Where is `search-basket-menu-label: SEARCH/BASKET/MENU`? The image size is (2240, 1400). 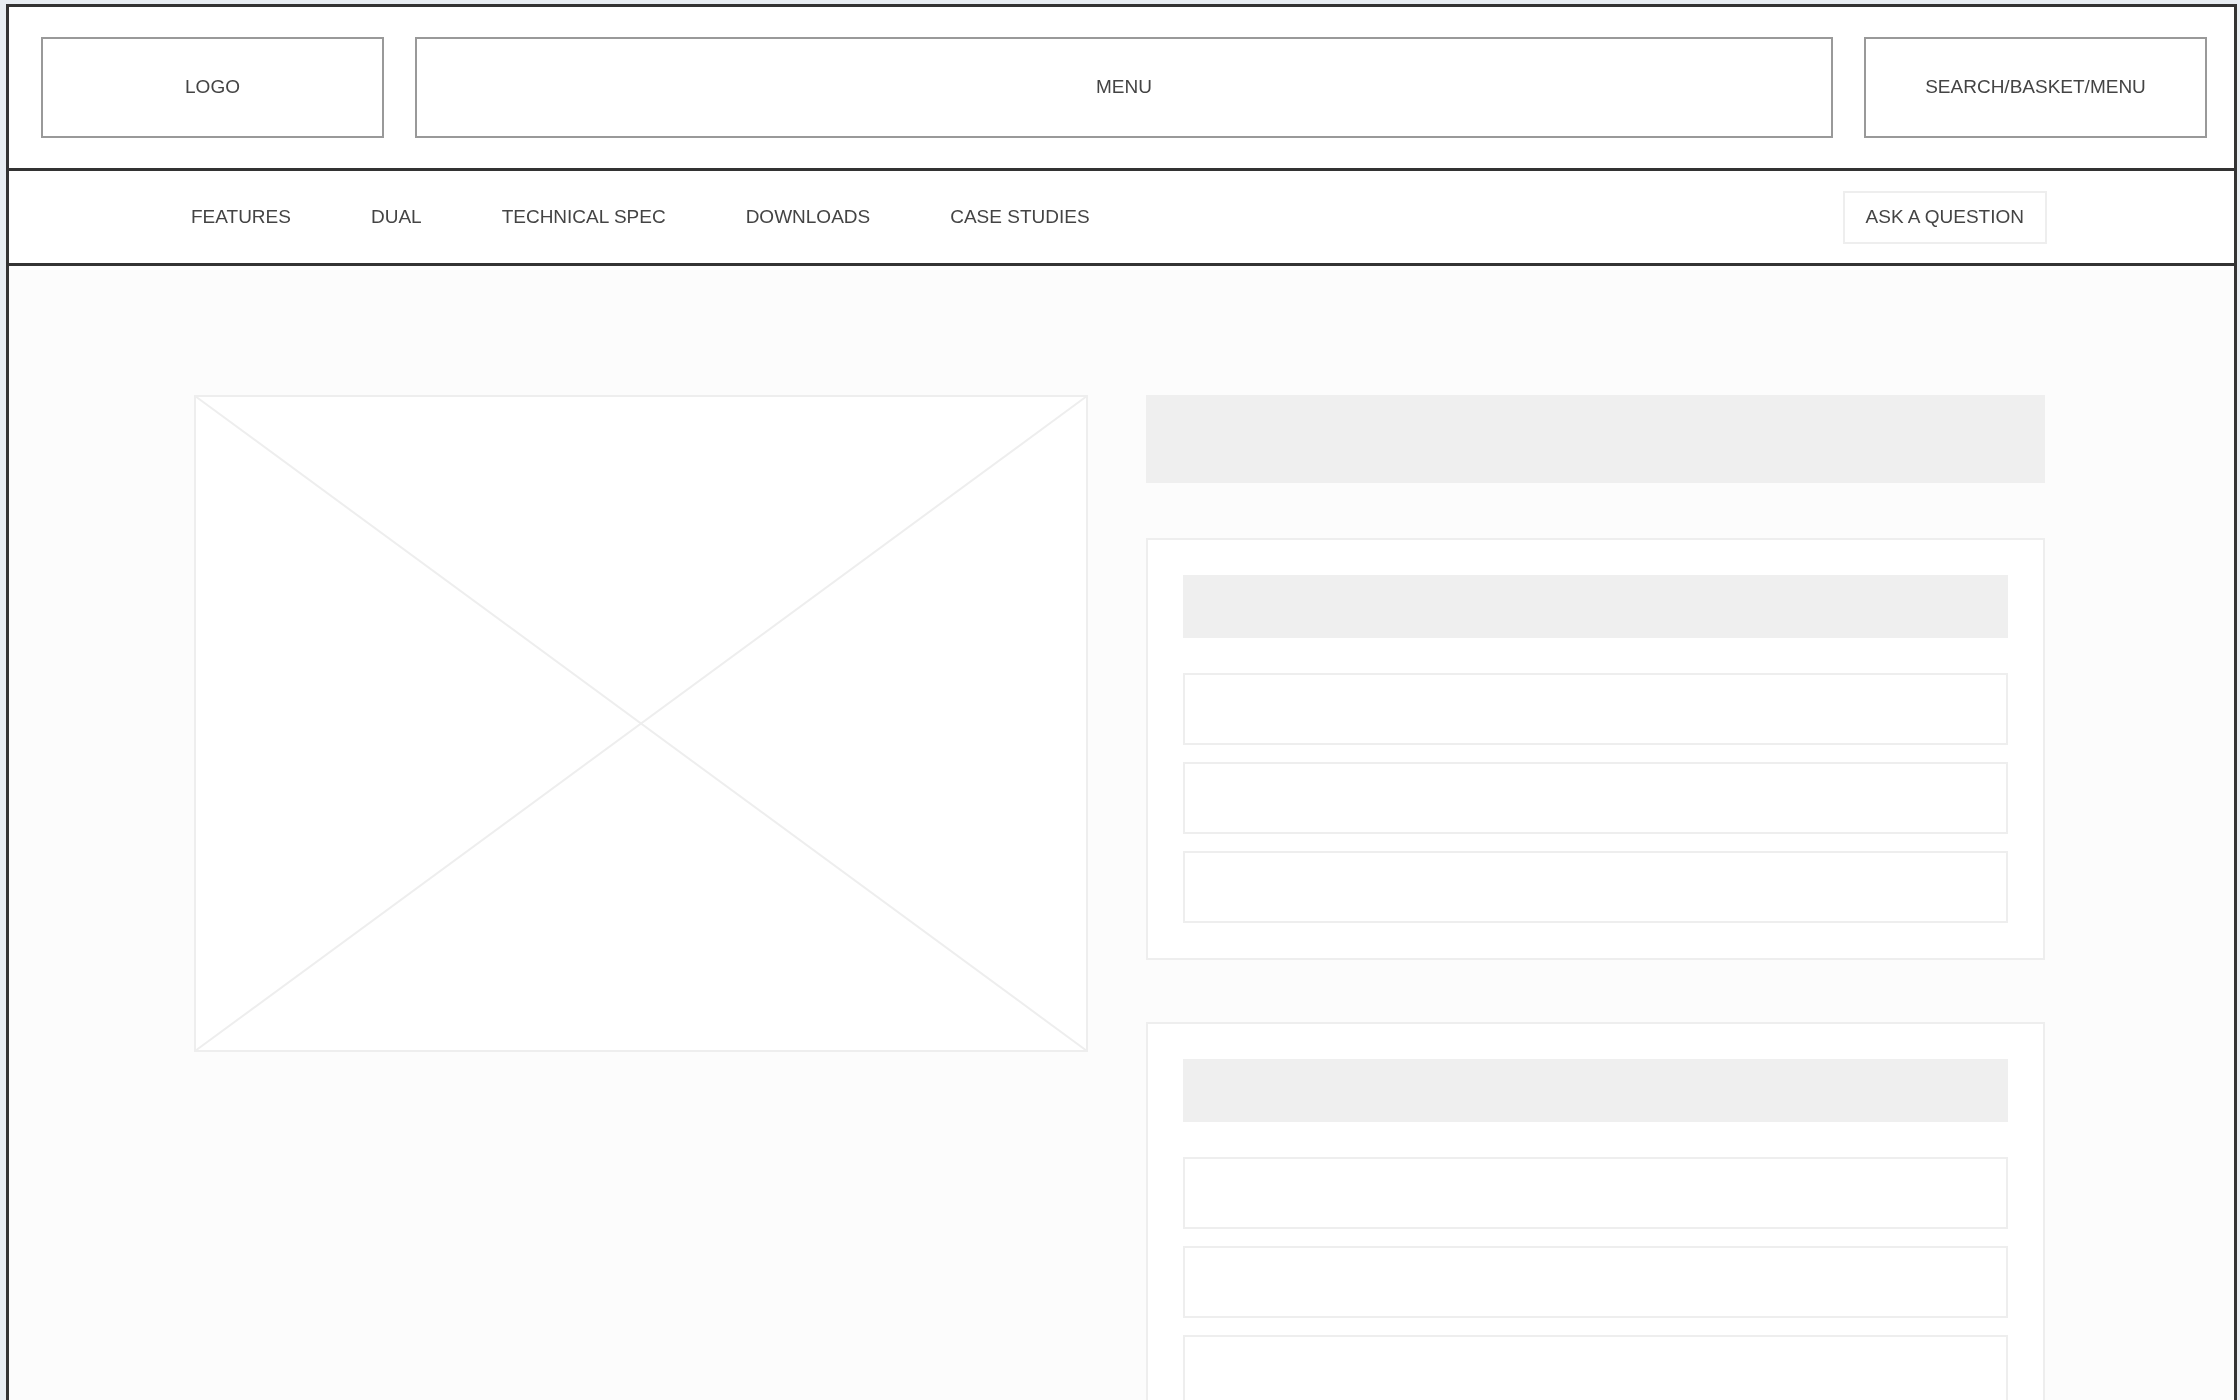
search-basket-menu-label: SEARCH/BASKET/MENU is located at coordinates (2035, 87).